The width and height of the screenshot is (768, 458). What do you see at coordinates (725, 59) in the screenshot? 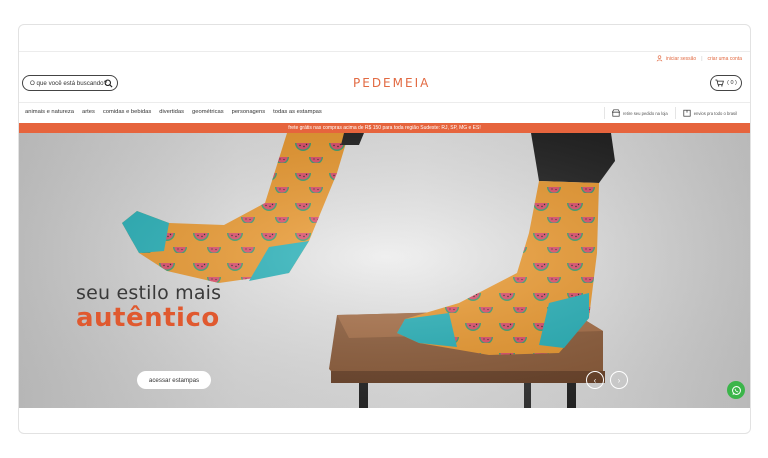
I see `signup-link: criar uma conta` at bounding box center [725, 59].